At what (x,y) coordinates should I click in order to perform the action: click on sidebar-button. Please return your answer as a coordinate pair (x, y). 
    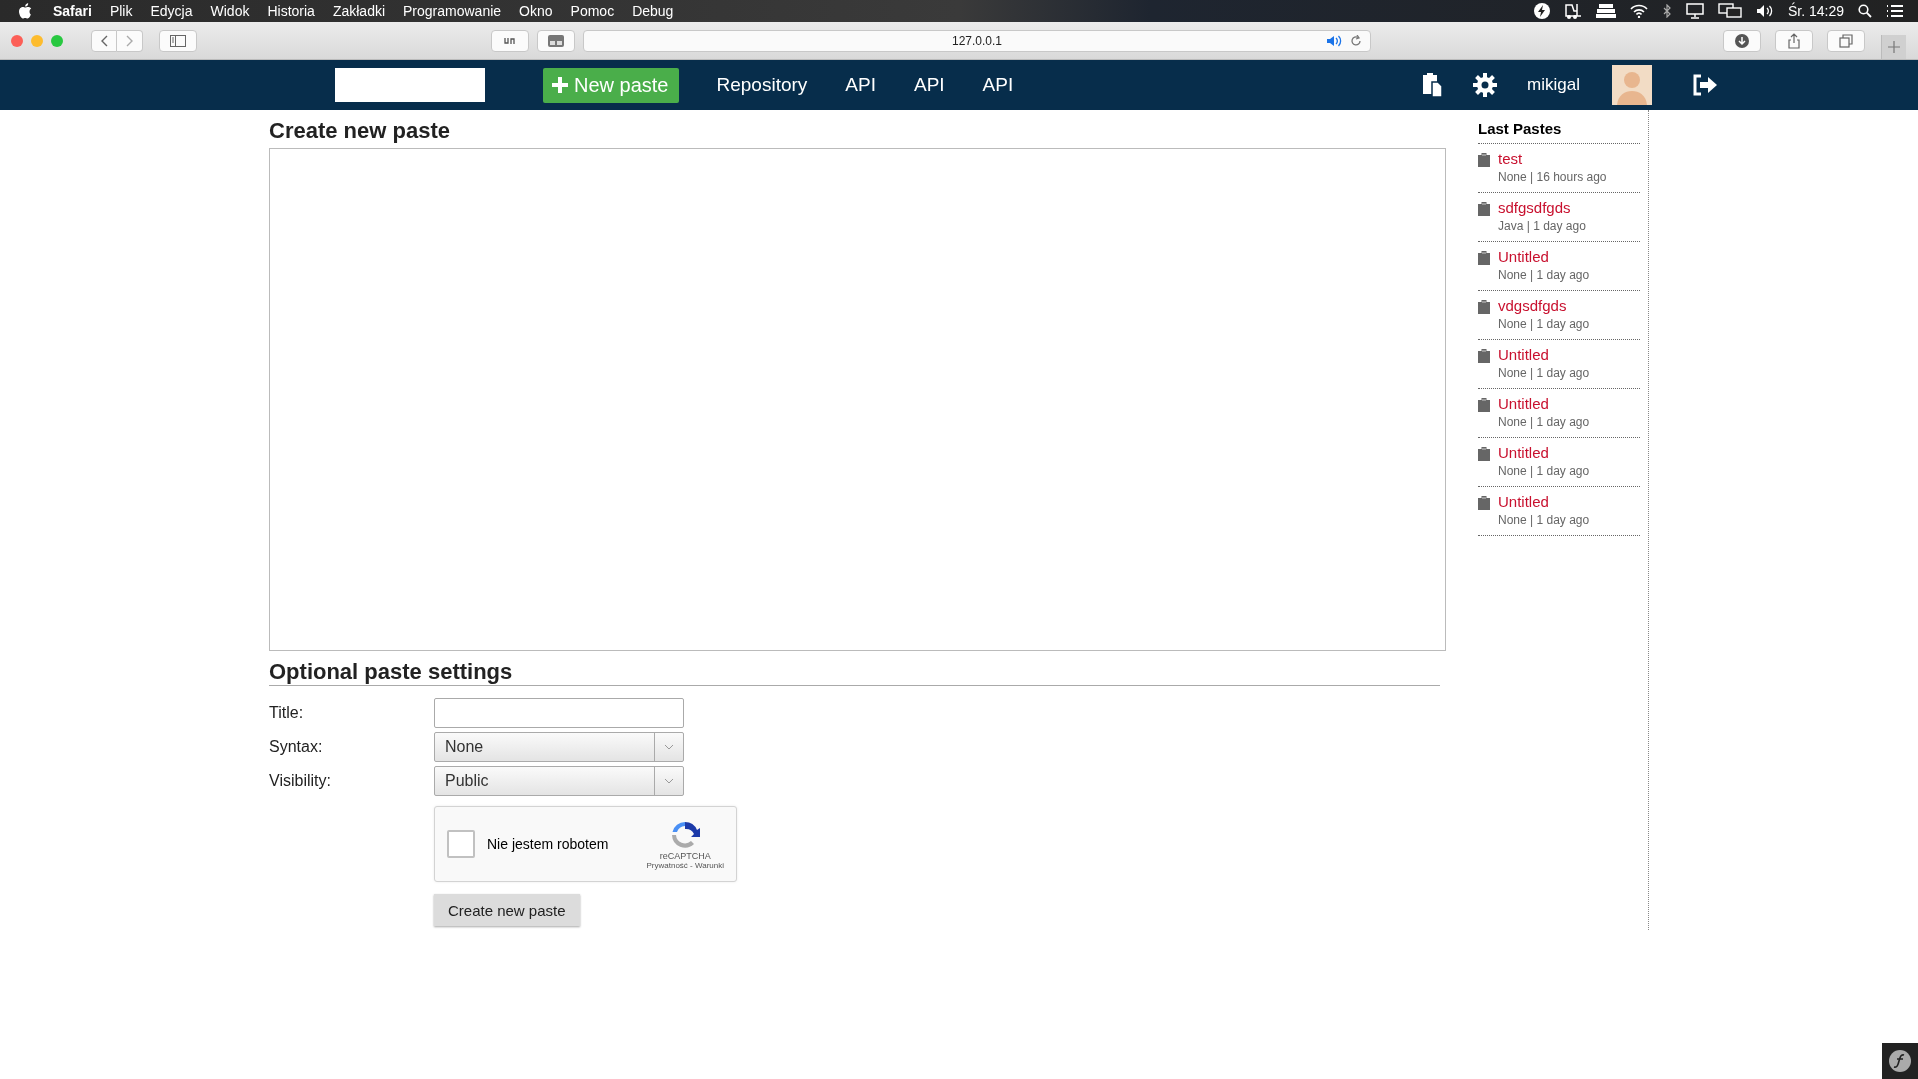
    Looking at the image, I should click on (178, 40).